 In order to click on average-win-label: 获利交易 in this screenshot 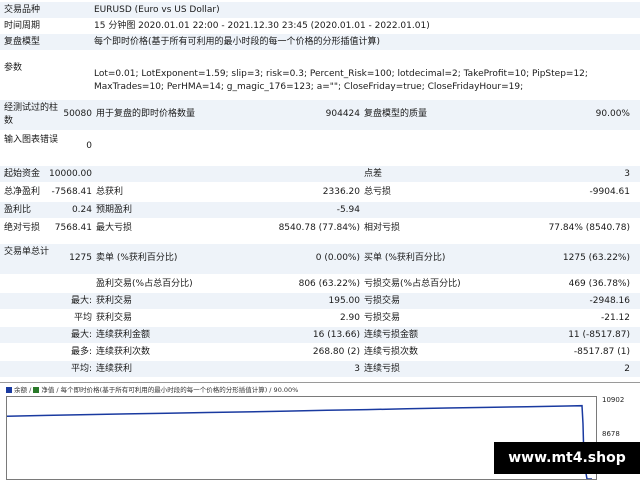, I will do `click(114, 318)`.